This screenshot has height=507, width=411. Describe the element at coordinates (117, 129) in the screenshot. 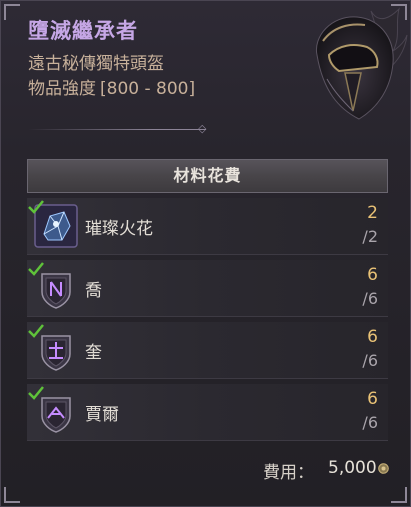

I see `header-divider` at that location.